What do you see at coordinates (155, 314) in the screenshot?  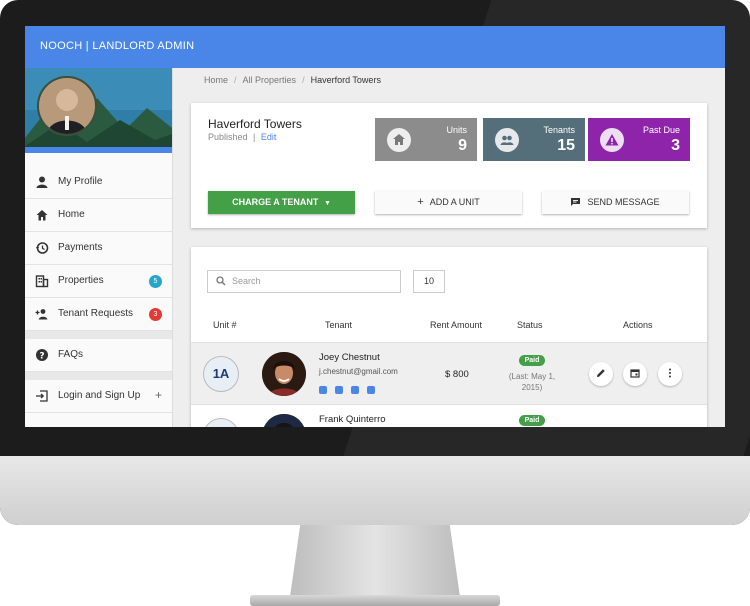 I see `tenant-requests-count-badge: 3` at bounding box center [155, 314].